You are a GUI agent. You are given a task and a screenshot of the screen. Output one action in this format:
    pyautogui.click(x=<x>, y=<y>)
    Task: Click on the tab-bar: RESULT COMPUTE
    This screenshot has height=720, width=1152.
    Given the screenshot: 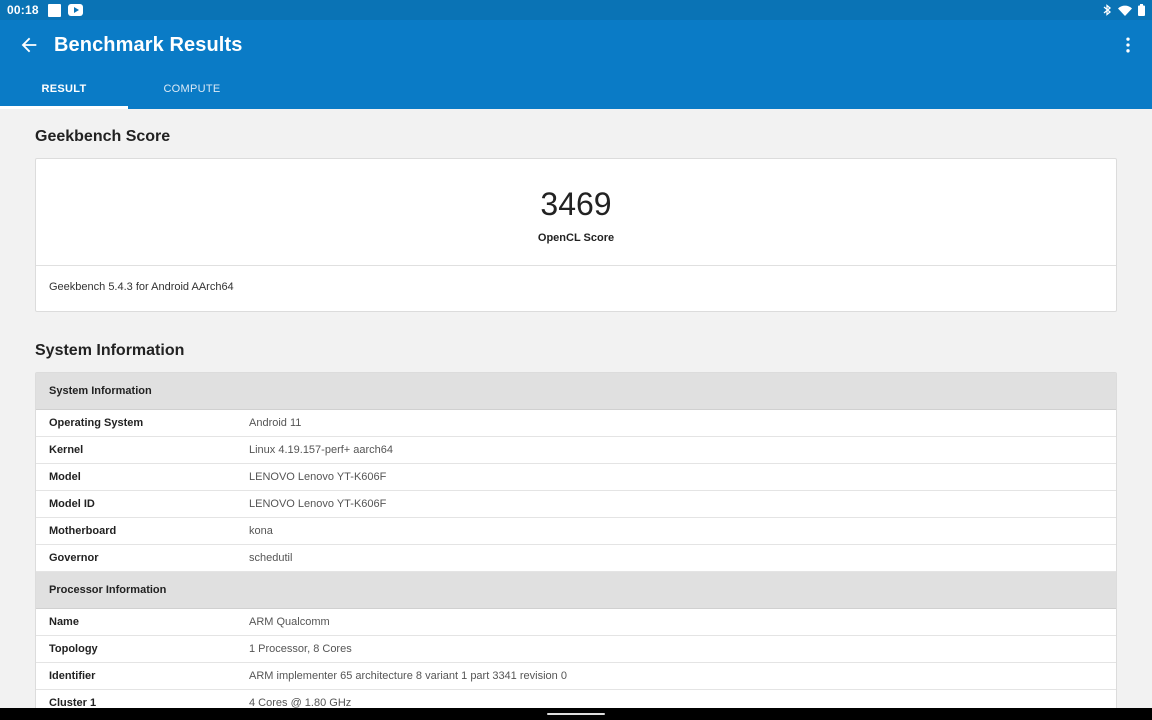 What is the action you would take?
    pyautogui.click(x=128, y=92)
    